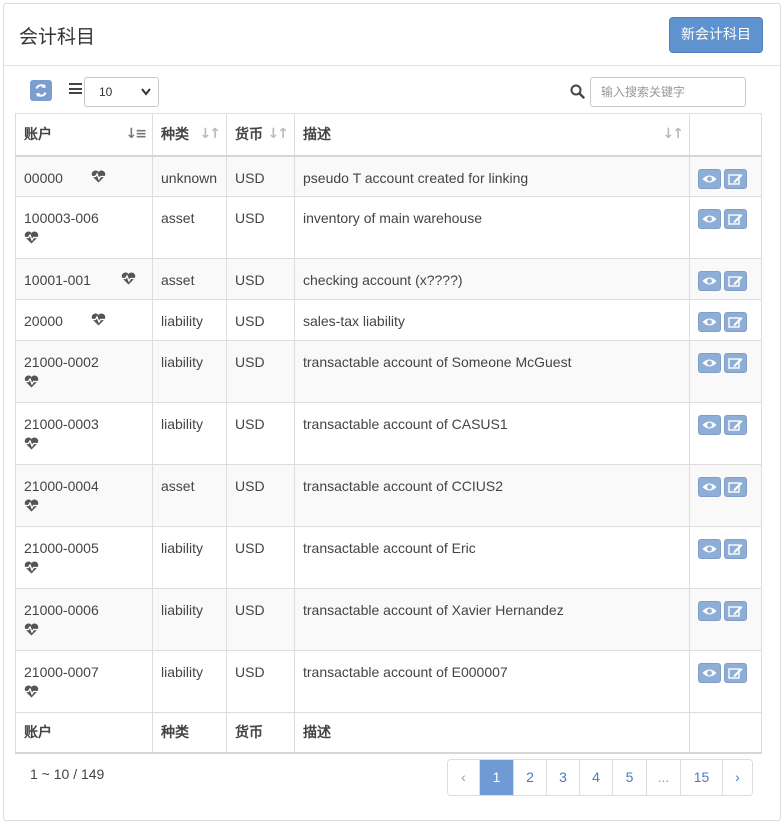 The height and width of the screenshot is (825, 784). I want to click on cell-account: 21000-0003, so click(84, 433).